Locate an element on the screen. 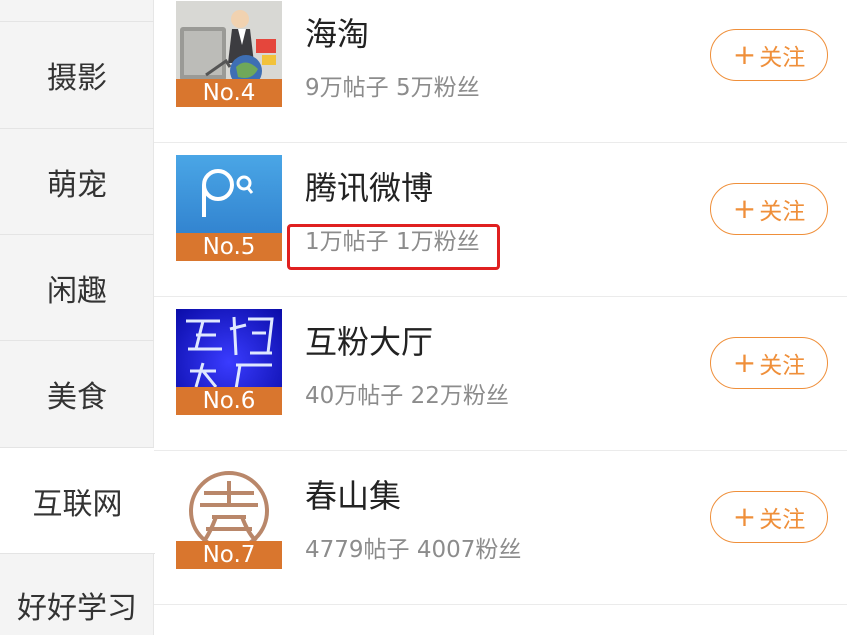 This screenshot has width=847, height=635. sidebar-item-photography: 摄影 is located at coordinates (77, 75).